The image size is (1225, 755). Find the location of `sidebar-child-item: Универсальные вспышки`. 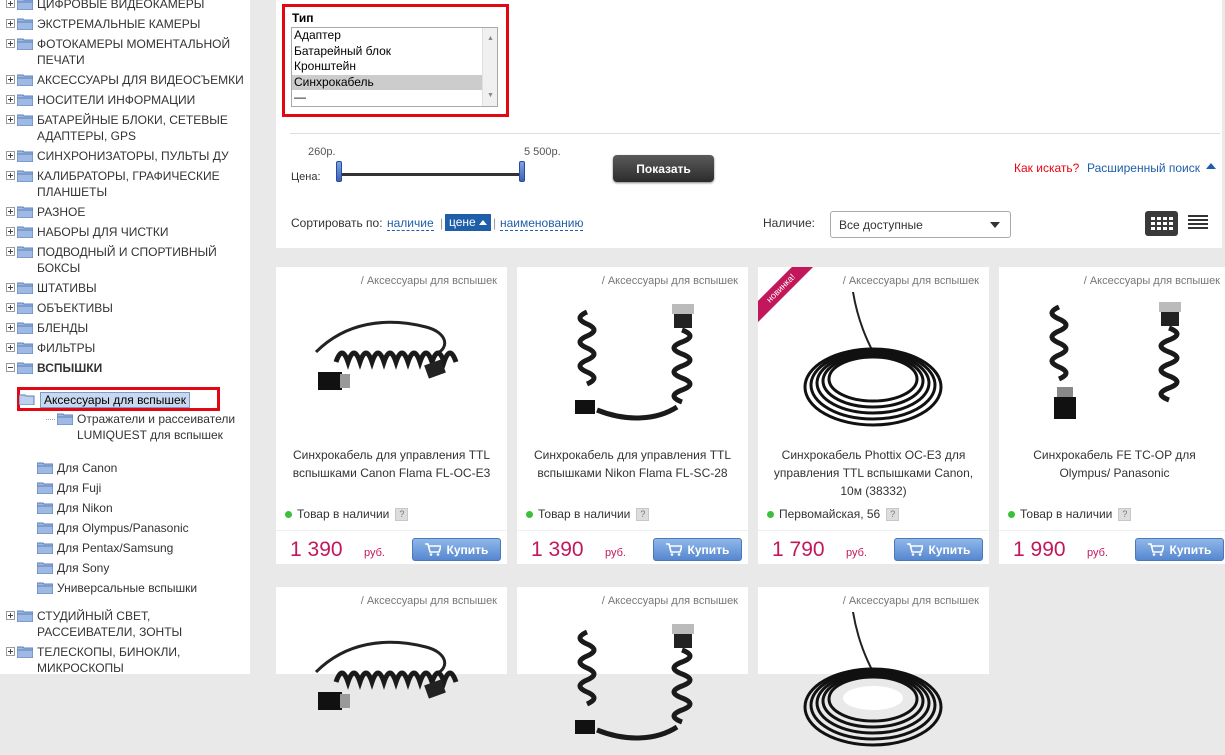

sidebar-child-item: Универсальные вспышки is located at coordinates (117, 588).